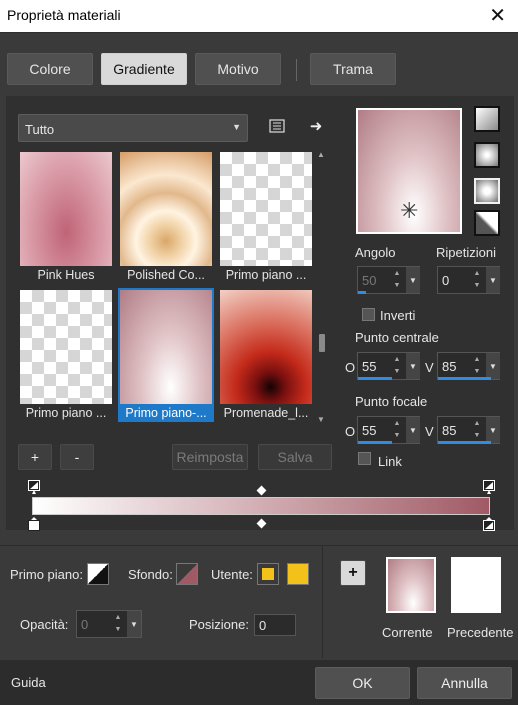 This screenshot has height=705, width=518. I want to click on foreground-label: Primo piano:, so click(46, 574).